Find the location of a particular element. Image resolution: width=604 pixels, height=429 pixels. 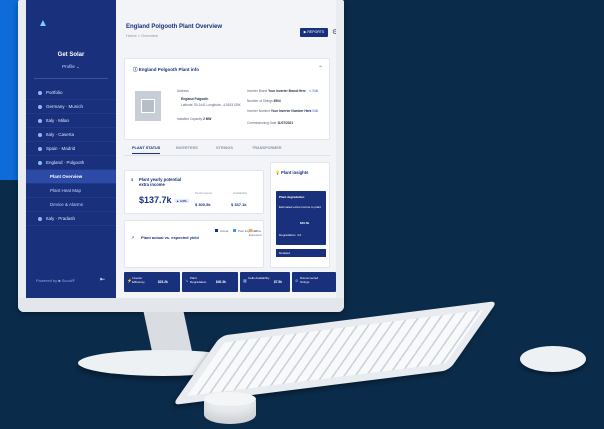

inverter-brand-field: Inverter Brand Your Inverter Brand Here is located at coordinates (276, 91).